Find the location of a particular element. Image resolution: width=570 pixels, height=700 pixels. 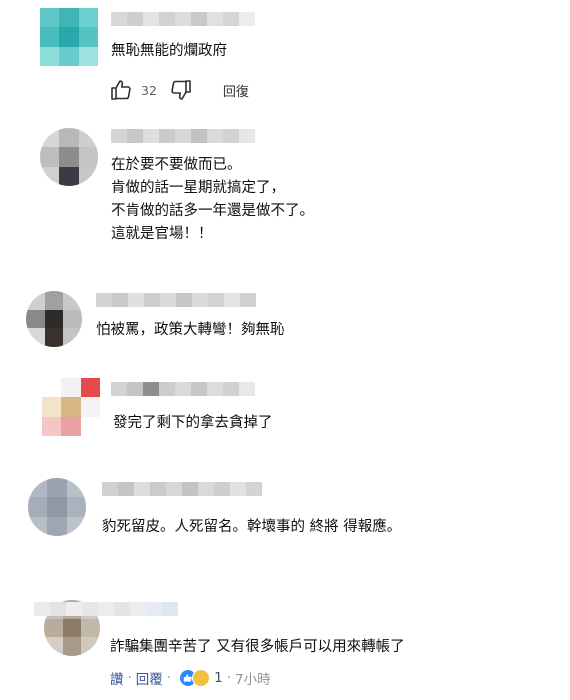

comment-text: 無恥無能的爛政府 is located at coordinates (169, 51).